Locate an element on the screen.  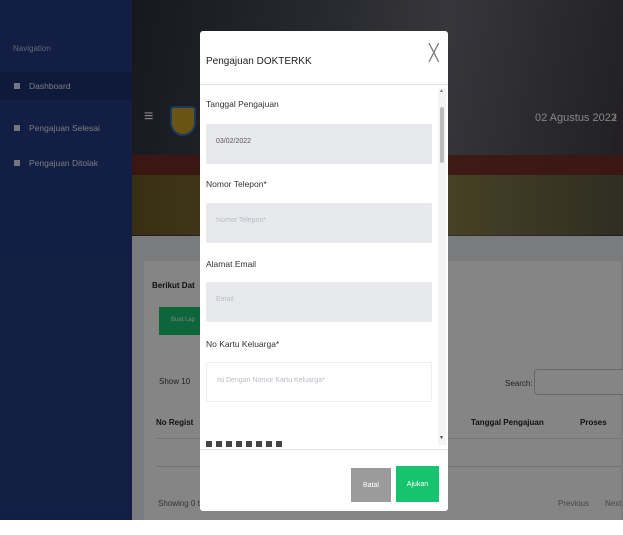
nomor-telepon-field: Nomor Telepon* is located at coordinates (319, 223).